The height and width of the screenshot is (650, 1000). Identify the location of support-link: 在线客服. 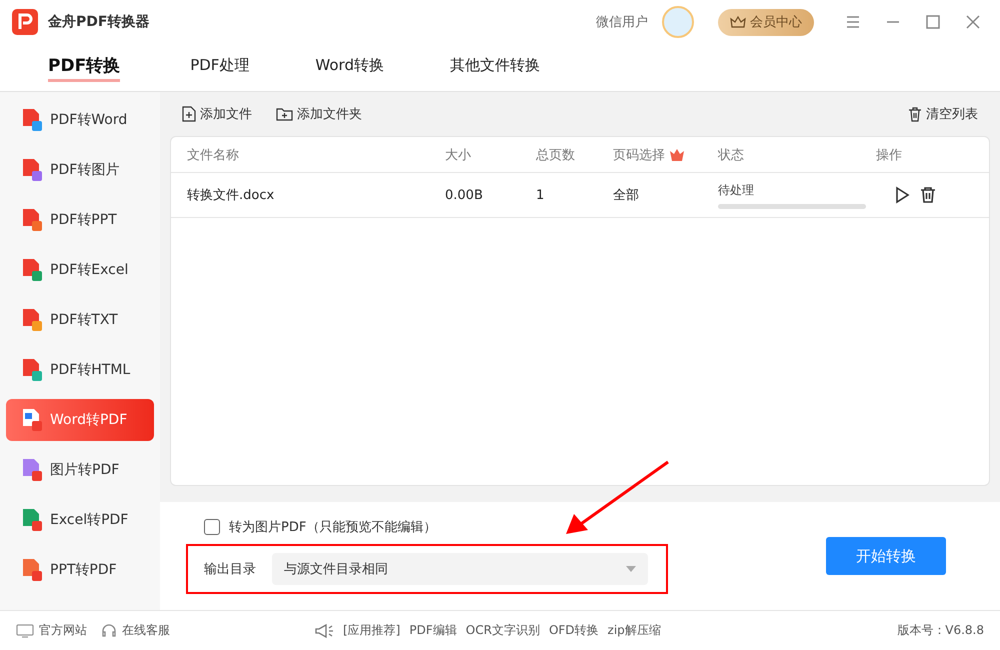
(135, 630).